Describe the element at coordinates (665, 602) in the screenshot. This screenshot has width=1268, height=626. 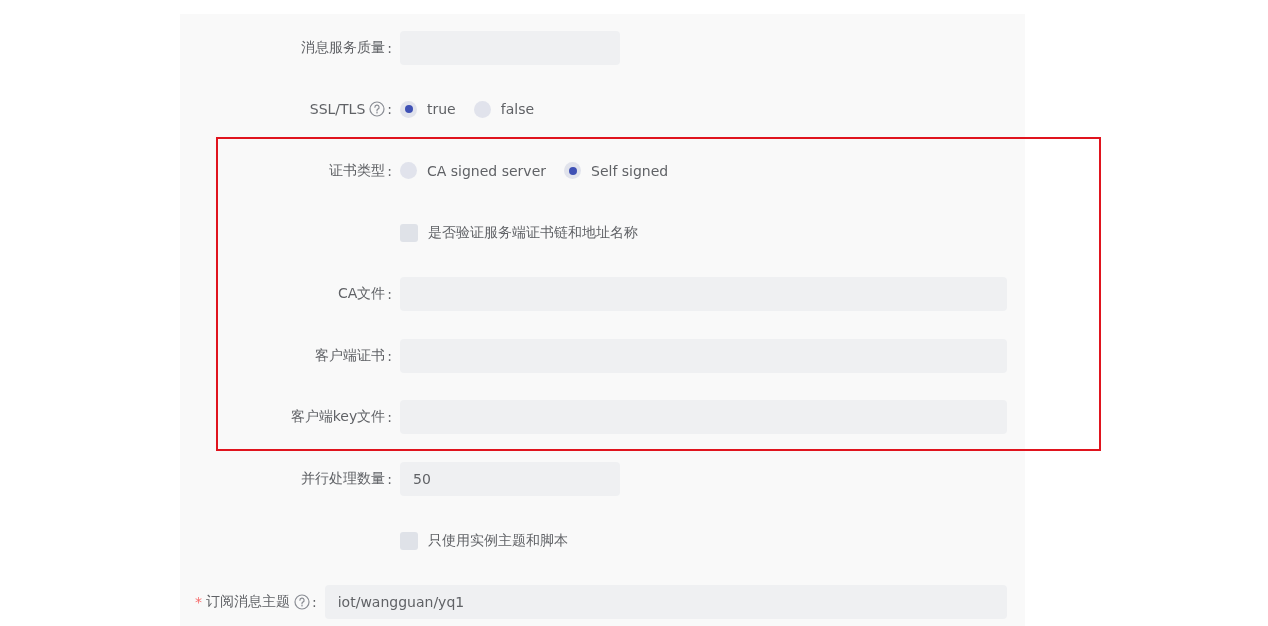
I see `input-field: iot/wangguan/yq1` at that location.